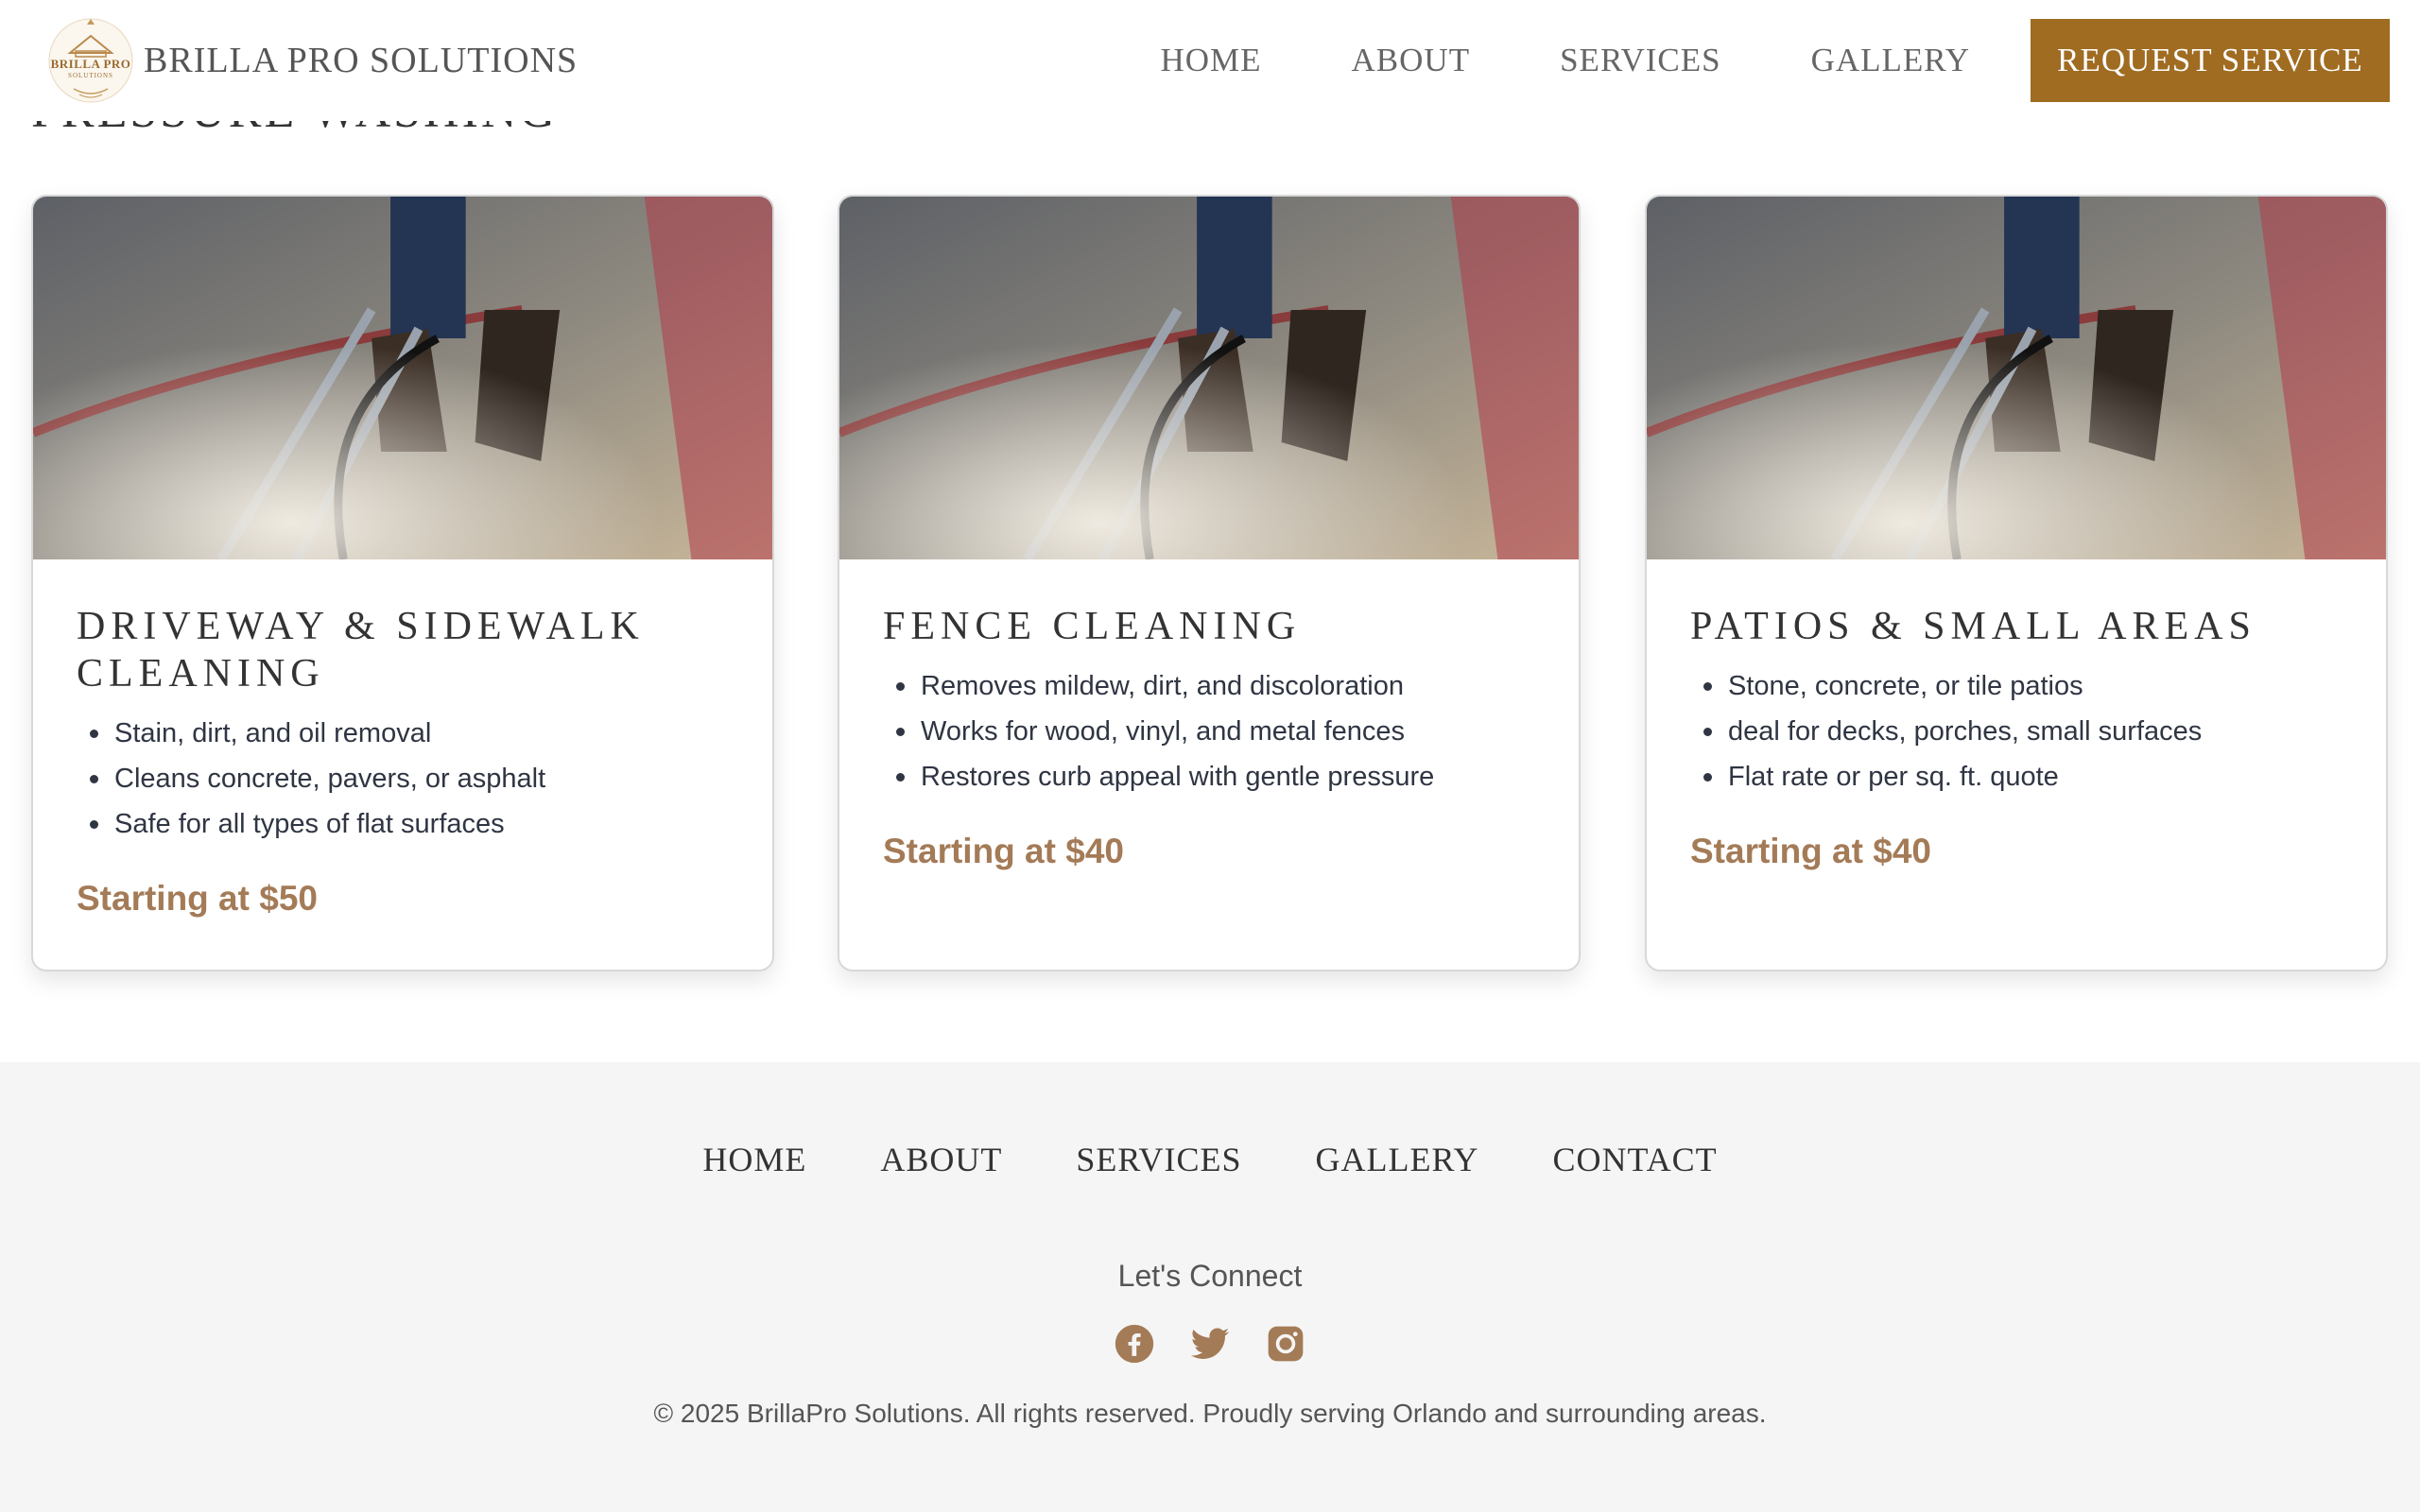  I want to click on footer-link-services: SERVICES, so click(1158, 1159).